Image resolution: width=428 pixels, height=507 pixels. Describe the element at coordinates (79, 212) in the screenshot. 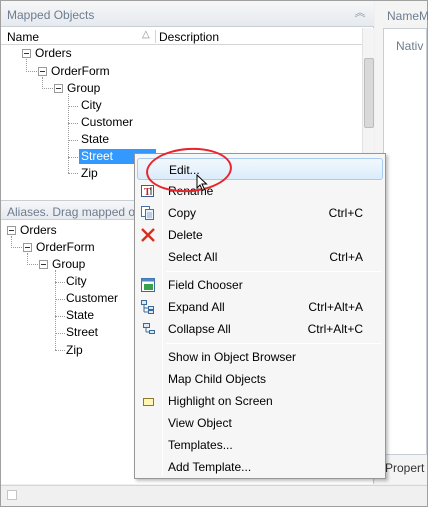

I see `aliases-hint-text: Aliases. Drag mapped obje` at that location.